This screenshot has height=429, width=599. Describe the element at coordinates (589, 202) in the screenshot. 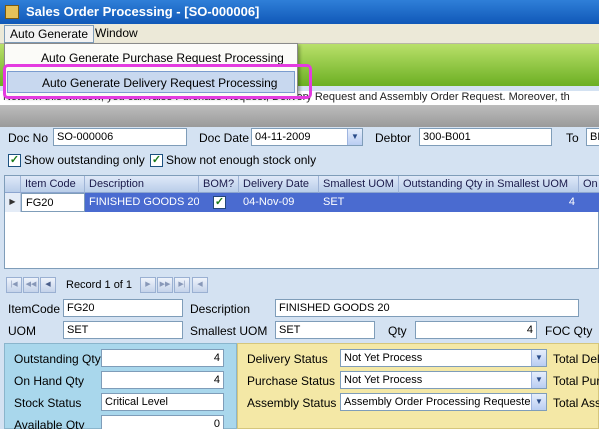

I see `cell-on` at that location.